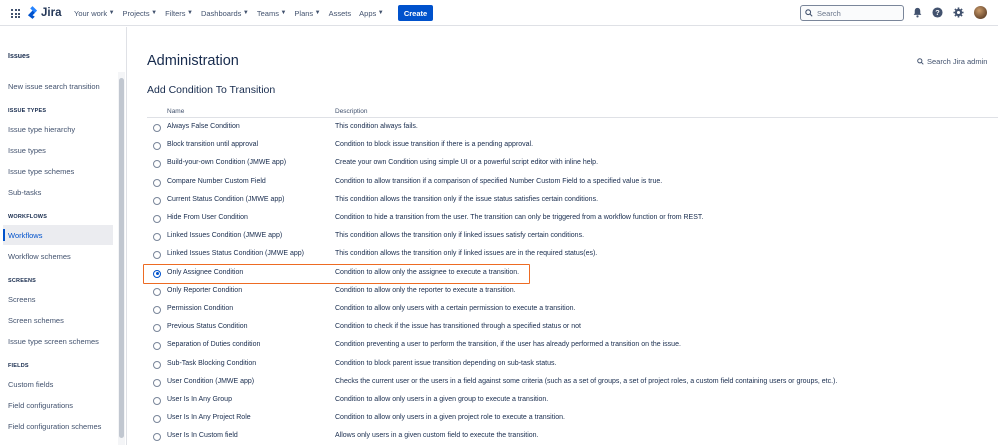  I want to click on app-switcher-icon, so click(15, 13).